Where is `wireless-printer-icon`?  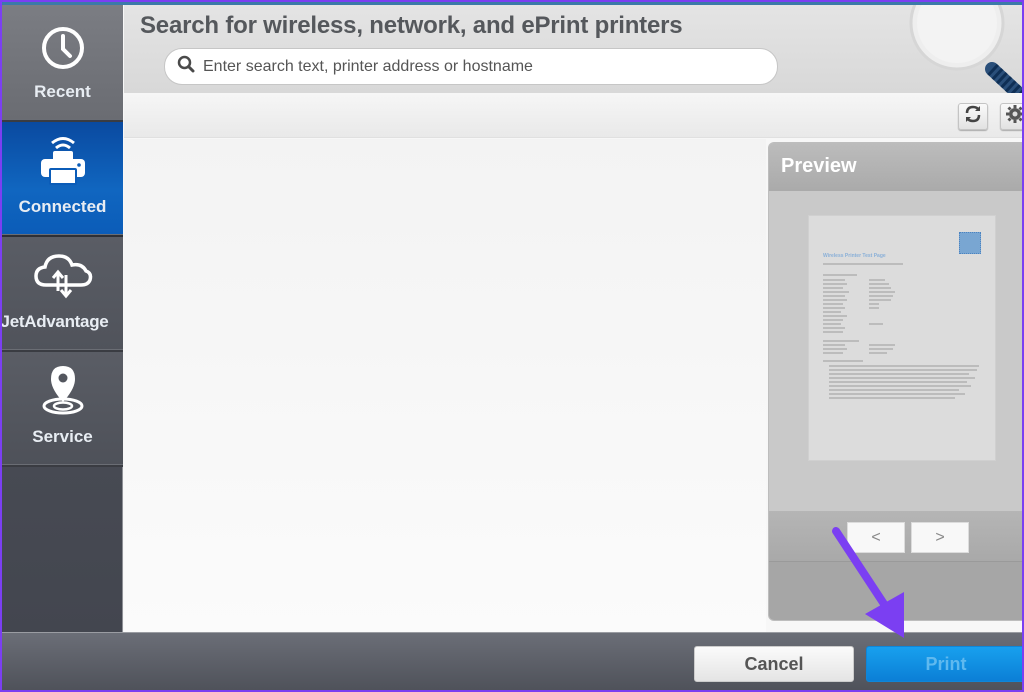 wireless-printer-icon is located at coordinates (63, 162).